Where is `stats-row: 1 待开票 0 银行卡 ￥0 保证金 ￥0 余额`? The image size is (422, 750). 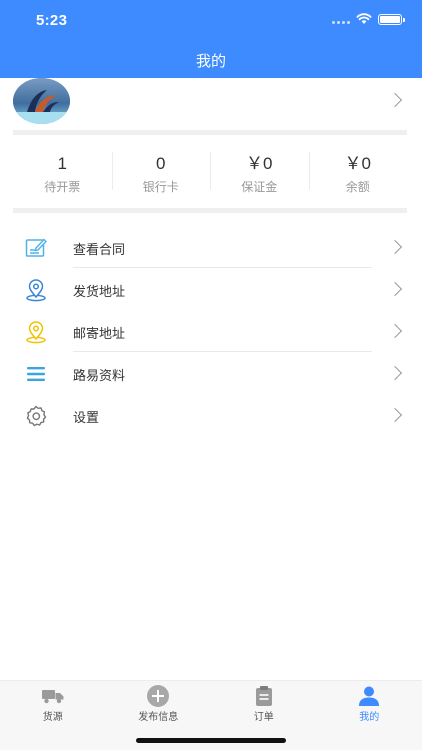 stats-row: 1 待开票 0 银行卡 ￥0 保证金 ￥0 余额 is located at coordinates (210, 172).